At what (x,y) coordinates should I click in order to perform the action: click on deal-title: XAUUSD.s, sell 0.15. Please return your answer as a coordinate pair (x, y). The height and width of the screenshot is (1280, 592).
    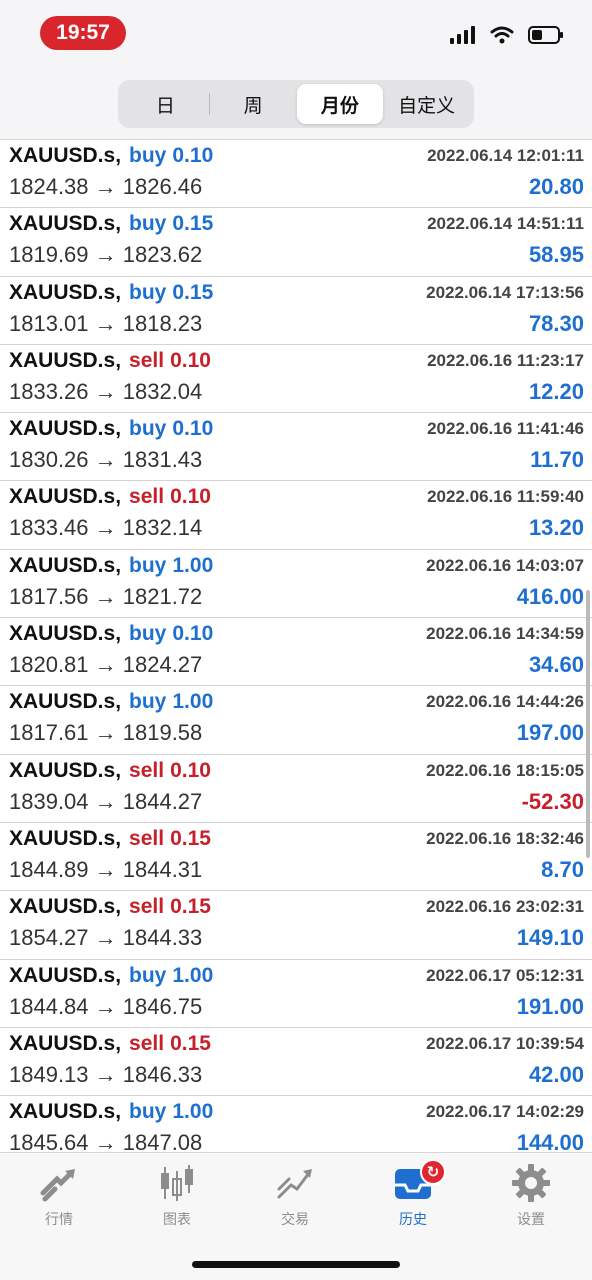
    Looking at the image, I should click on (110, 839).